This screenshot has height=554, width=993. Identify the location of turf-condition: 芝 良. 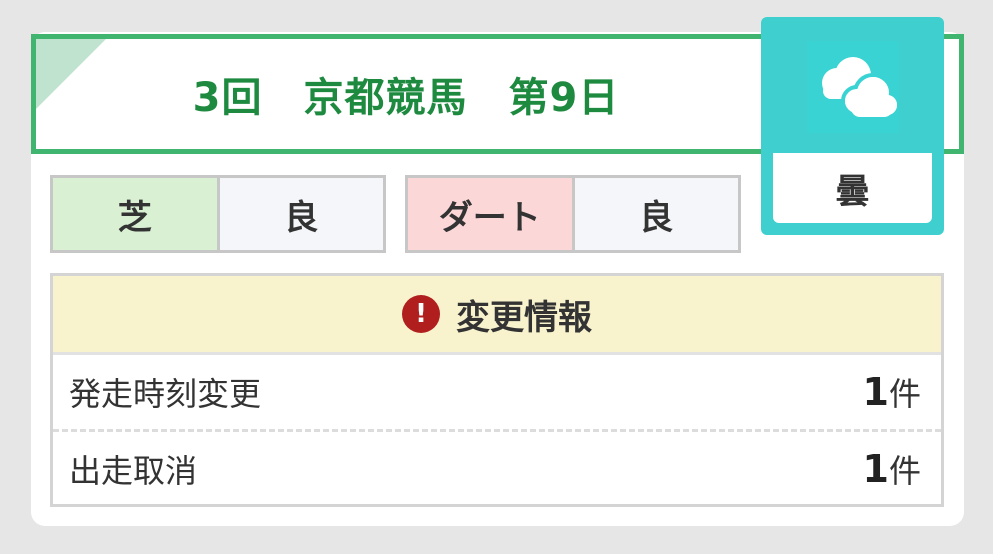
(218, 214).